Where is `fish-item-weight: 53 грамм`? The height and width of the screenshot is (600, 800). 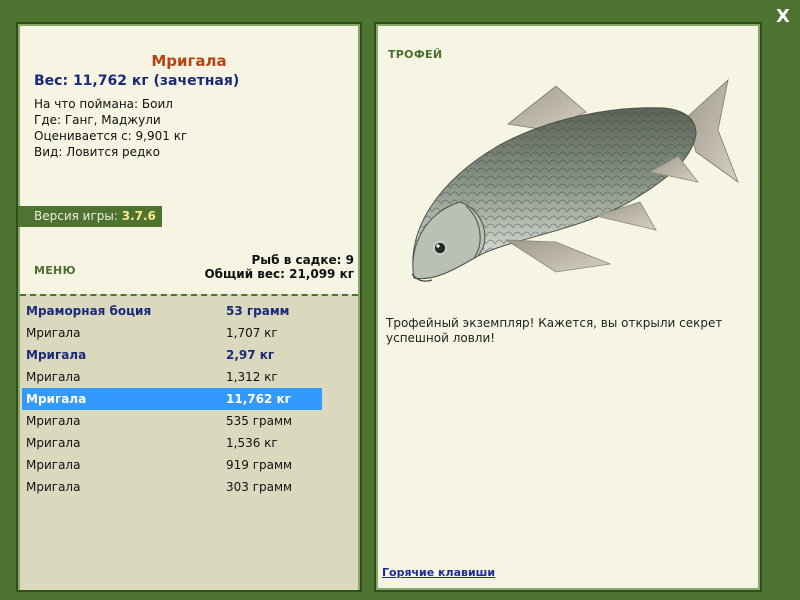 fish-item-weight: 53 грамм is located at coordinates (258, 311).